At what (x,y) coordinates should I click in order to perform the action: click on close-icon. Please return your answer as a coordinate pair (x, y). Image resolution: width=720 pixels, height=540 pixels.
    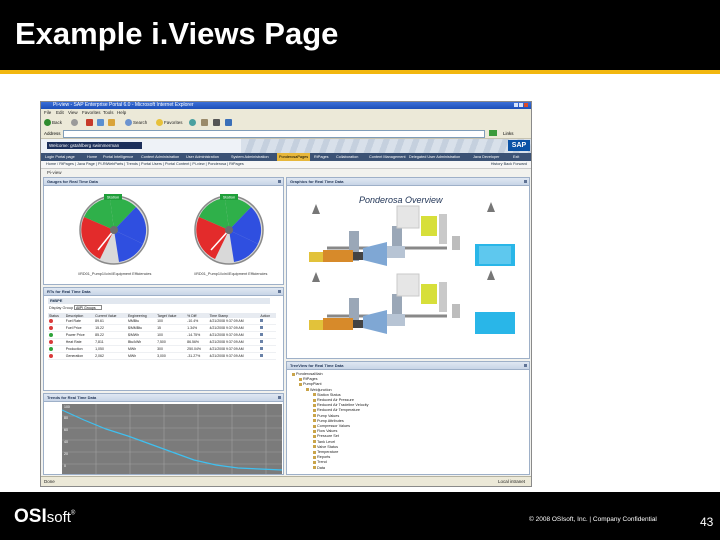
    Looking at the image, I should click on (526, 105).